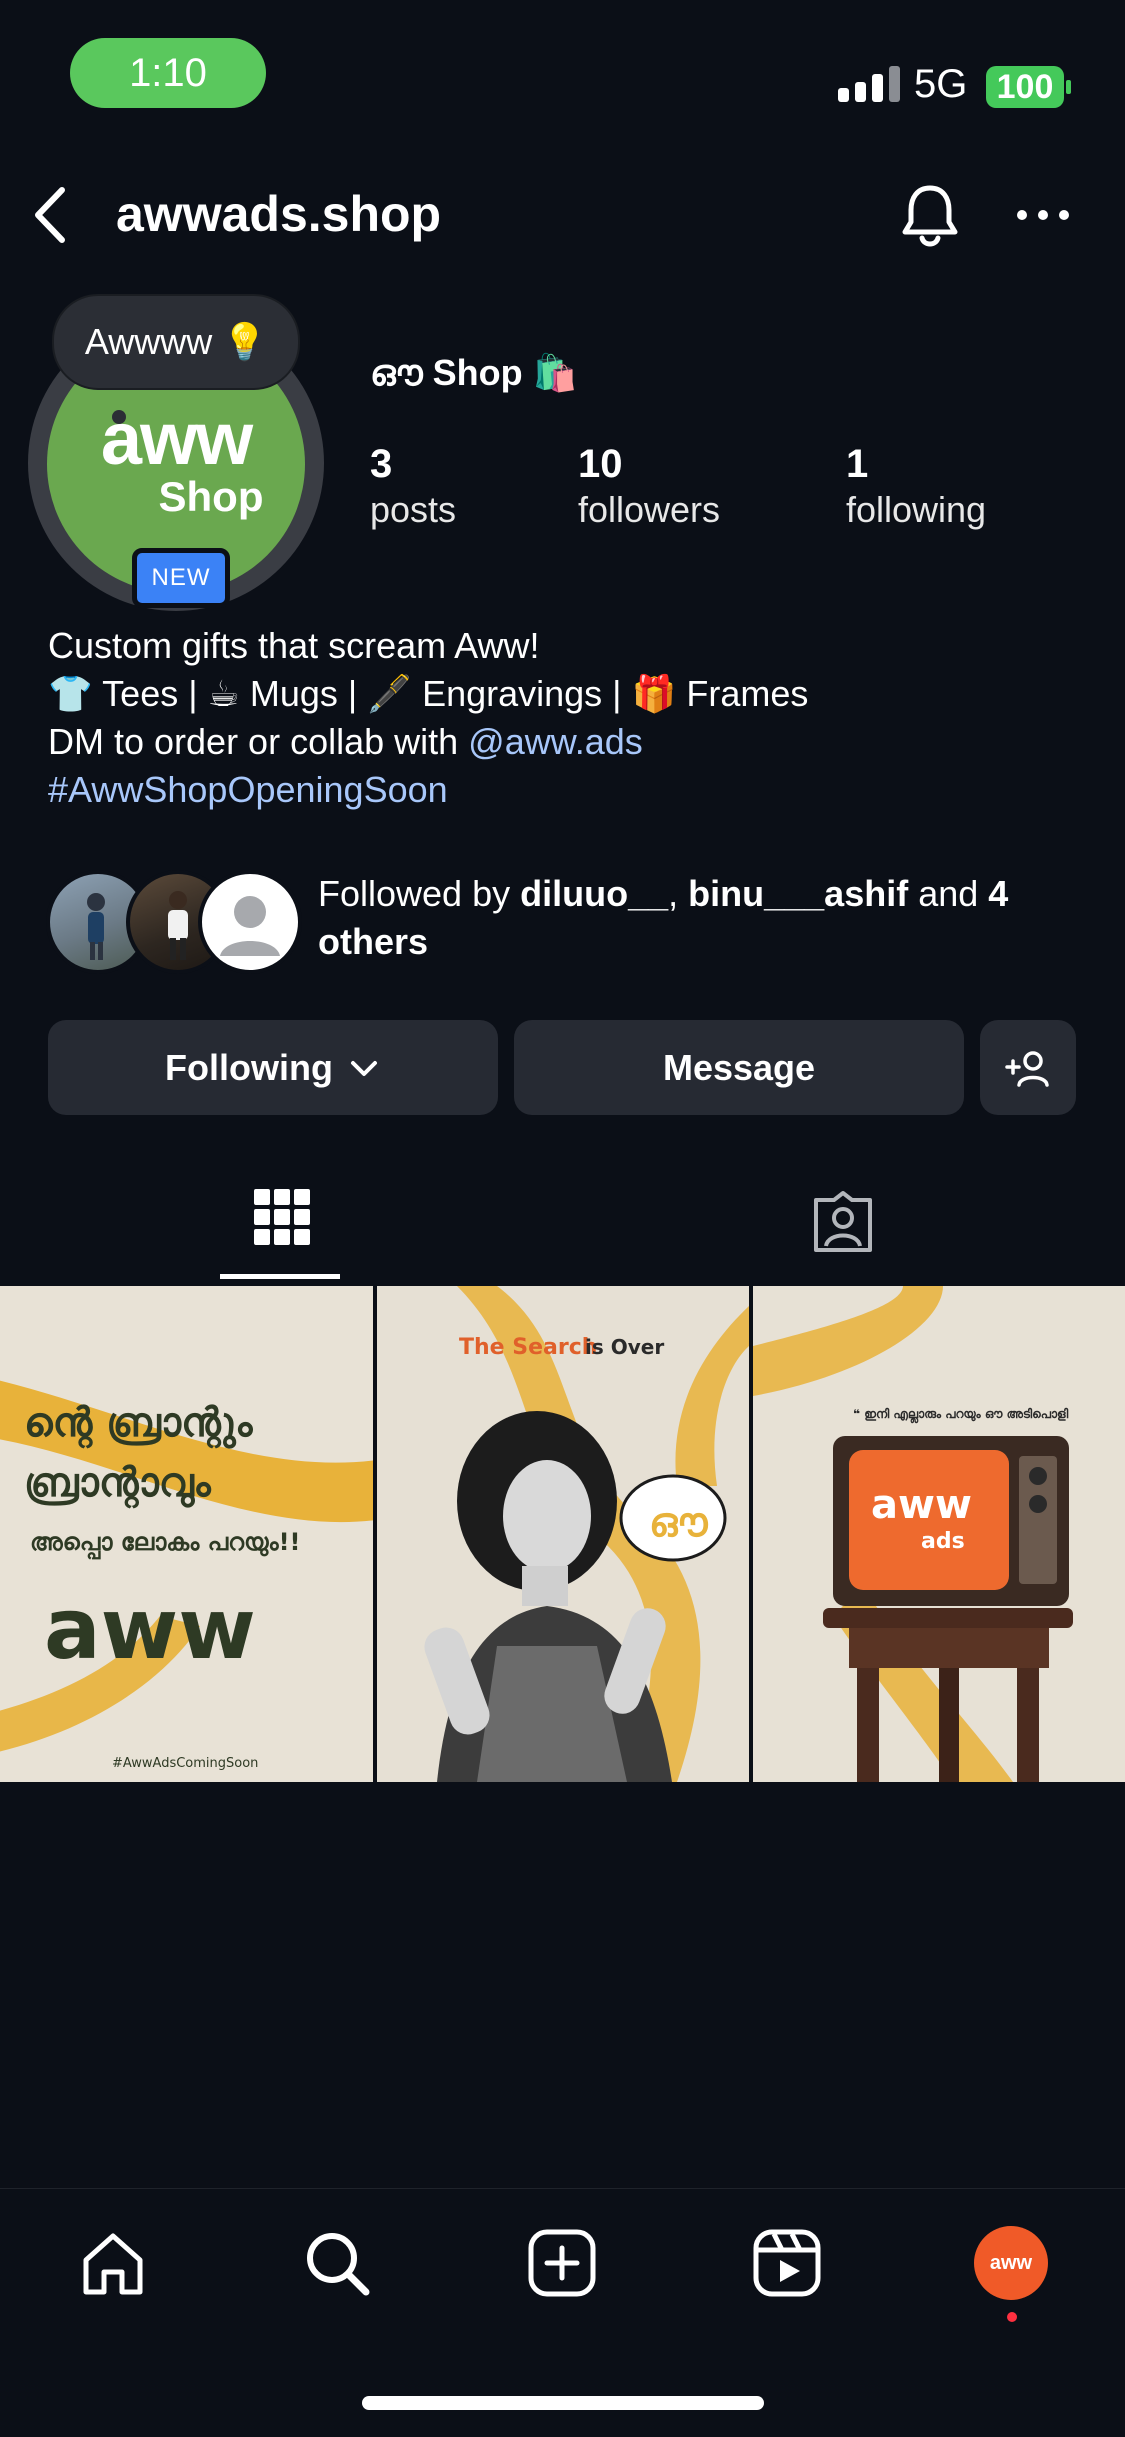 This screenshot has width=1125, height=2437. I want to click on post-artwork: ❝ ഇനി എല്ലാരും പറയും ഔ അടിപൊളി aww ads, so click(913, 1534).